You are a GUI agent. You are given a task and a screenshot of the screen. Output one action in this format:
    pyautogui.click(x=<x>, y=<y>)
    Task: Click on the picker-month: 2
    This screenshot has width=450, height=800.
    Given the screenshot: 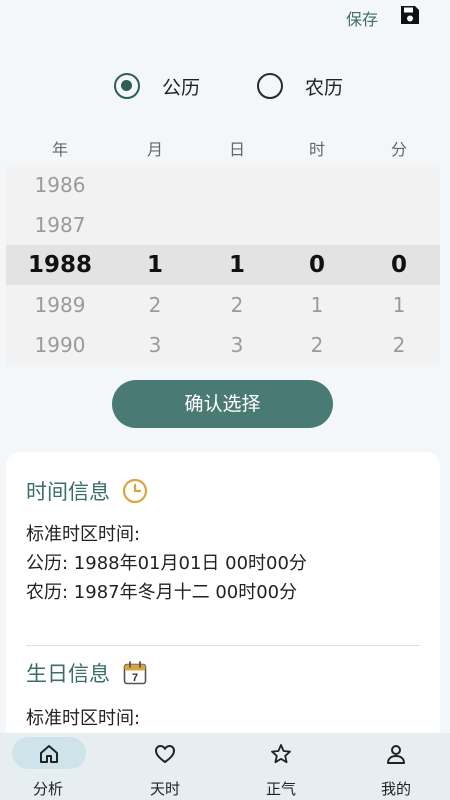 What is the action you would take?
    pyautogui.click(x=155, y=305)
    